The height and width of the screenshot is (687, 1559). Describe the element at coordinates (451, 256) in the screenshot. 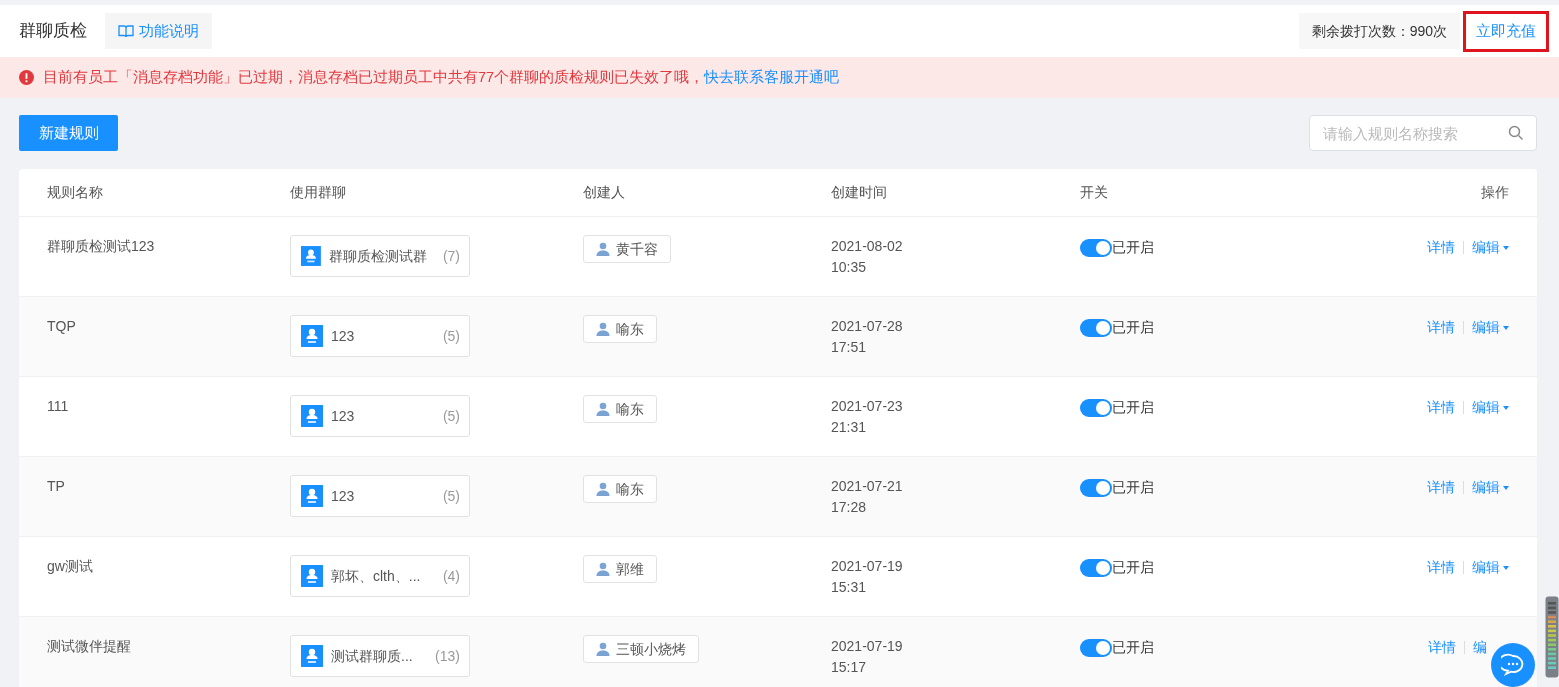

I see `member-count: (7)` at that location.